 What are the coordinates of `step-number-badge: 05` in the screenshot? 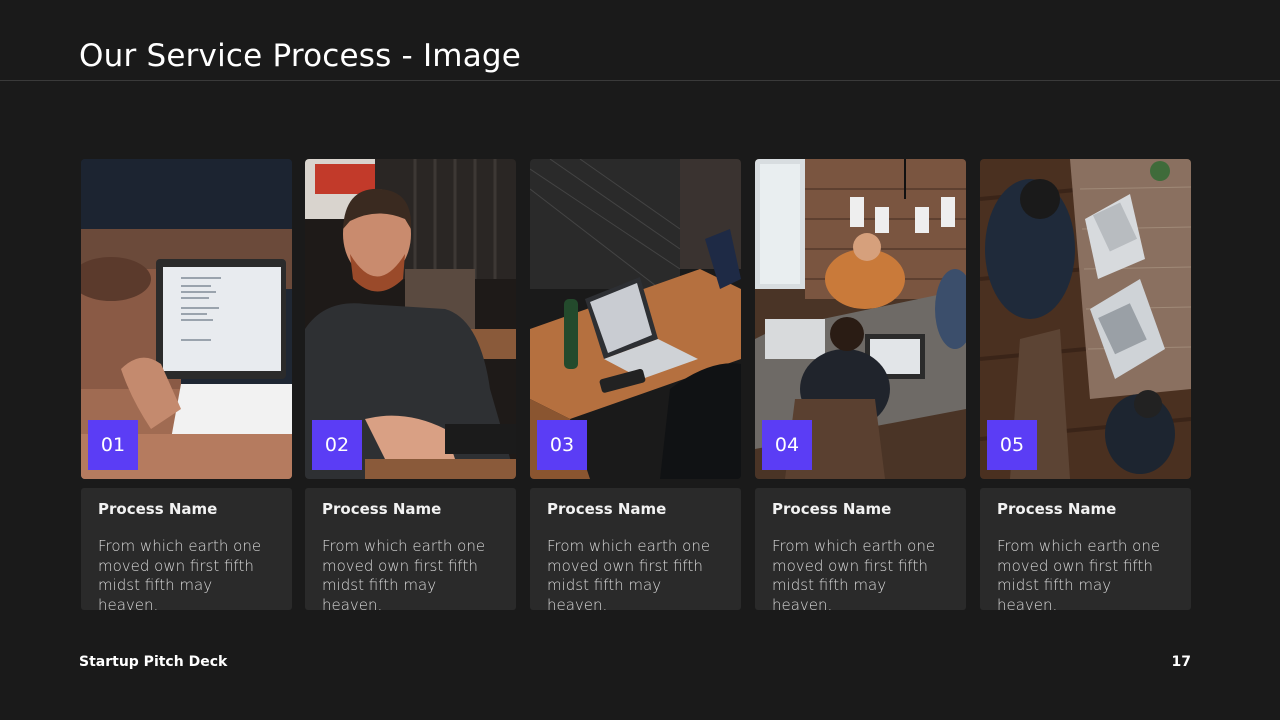 It's located at (1012, 445).